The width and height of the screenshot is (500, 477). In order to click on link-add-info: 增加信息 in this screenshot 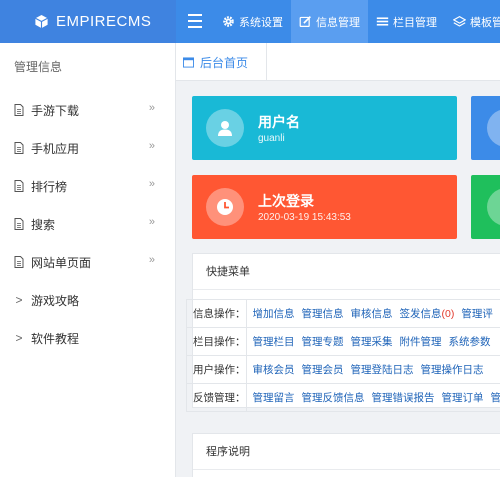, I will do `click(274, 314)`.